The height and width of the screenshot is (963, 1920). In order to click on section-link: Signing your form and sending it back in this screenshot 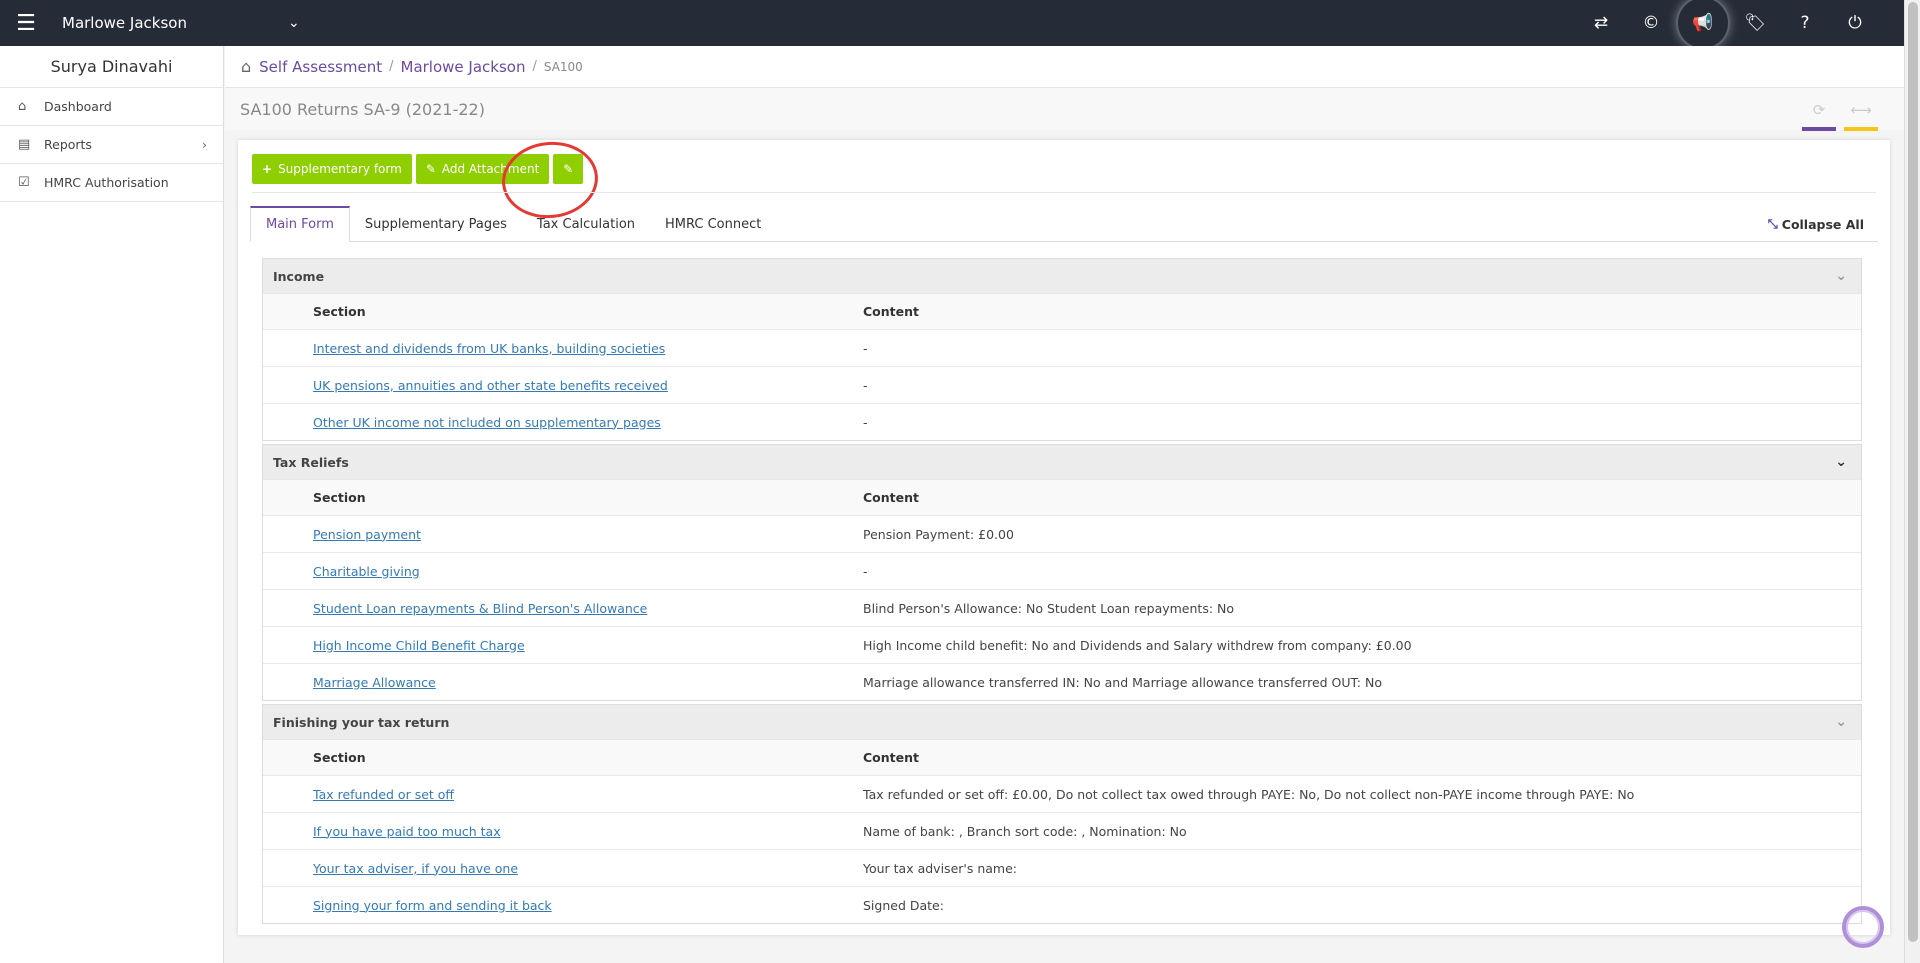, I will do `click(432, 905)`.